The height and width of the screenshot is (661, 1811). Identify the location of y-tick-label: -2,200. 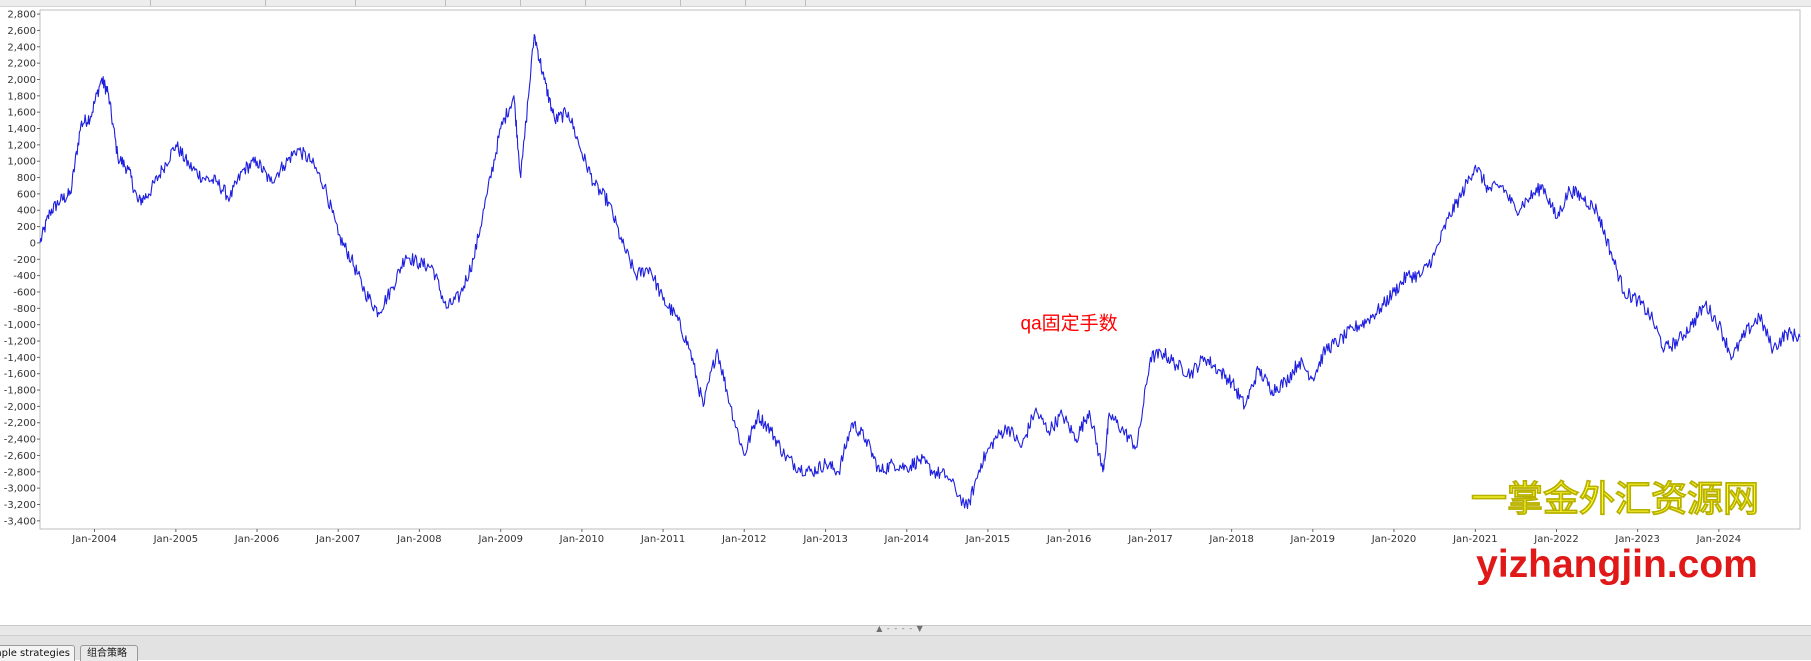
(20, 423).